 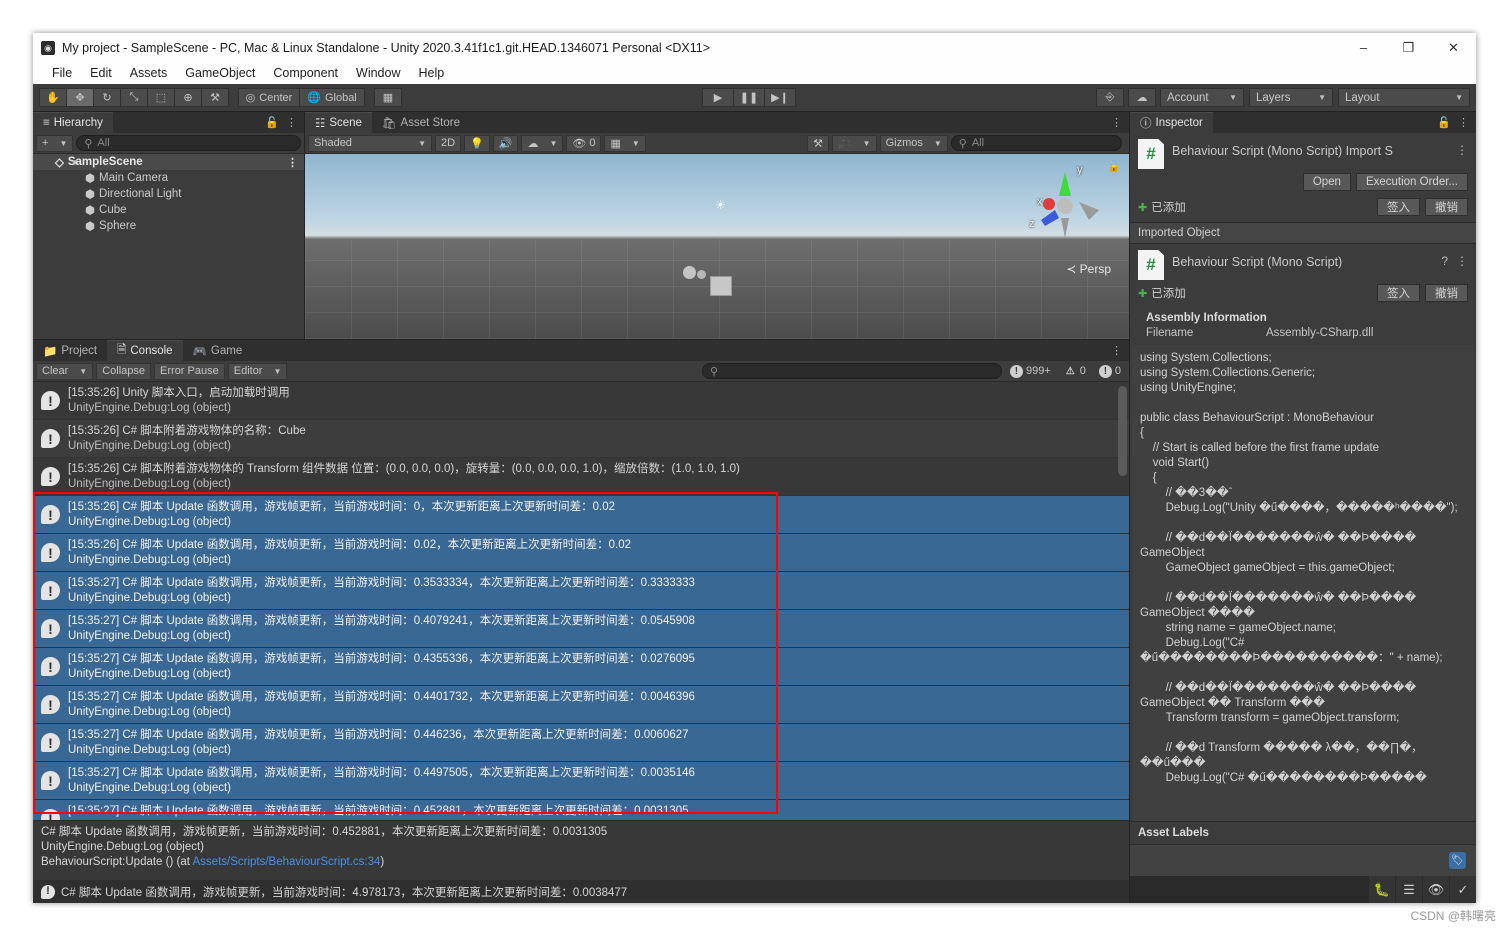 I want to click on minimize-button: –, so click(x=1363, y=47).